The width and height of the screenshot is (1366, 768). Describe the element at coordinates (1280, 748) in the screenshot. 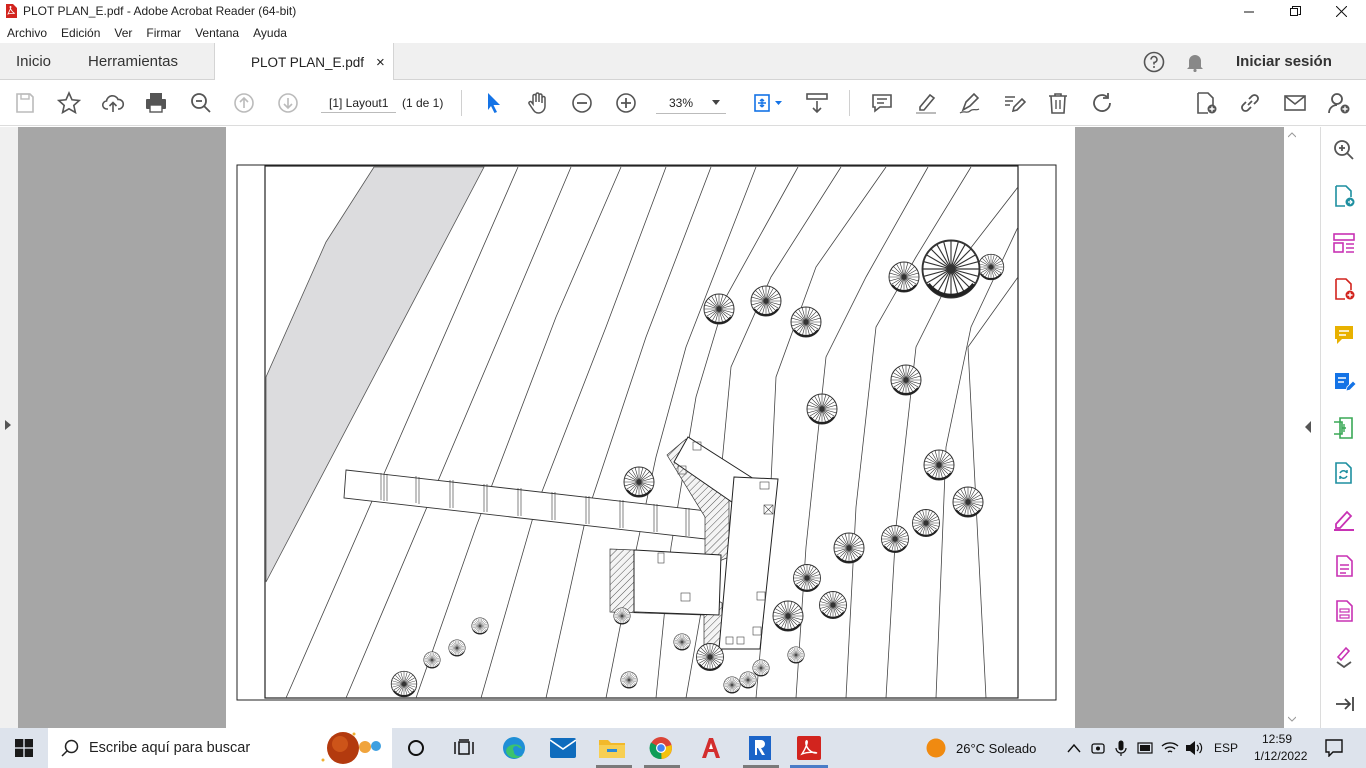

I see `clock: 12:59 1/12/2022` at that location.